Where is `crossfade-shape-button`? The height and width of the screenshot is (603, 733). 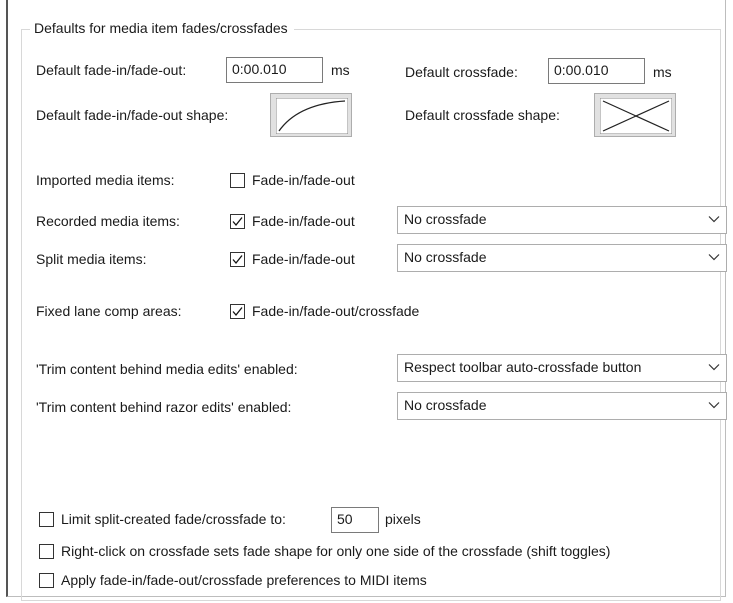
crossfade-shape-button is located at coordinates (635, 115).